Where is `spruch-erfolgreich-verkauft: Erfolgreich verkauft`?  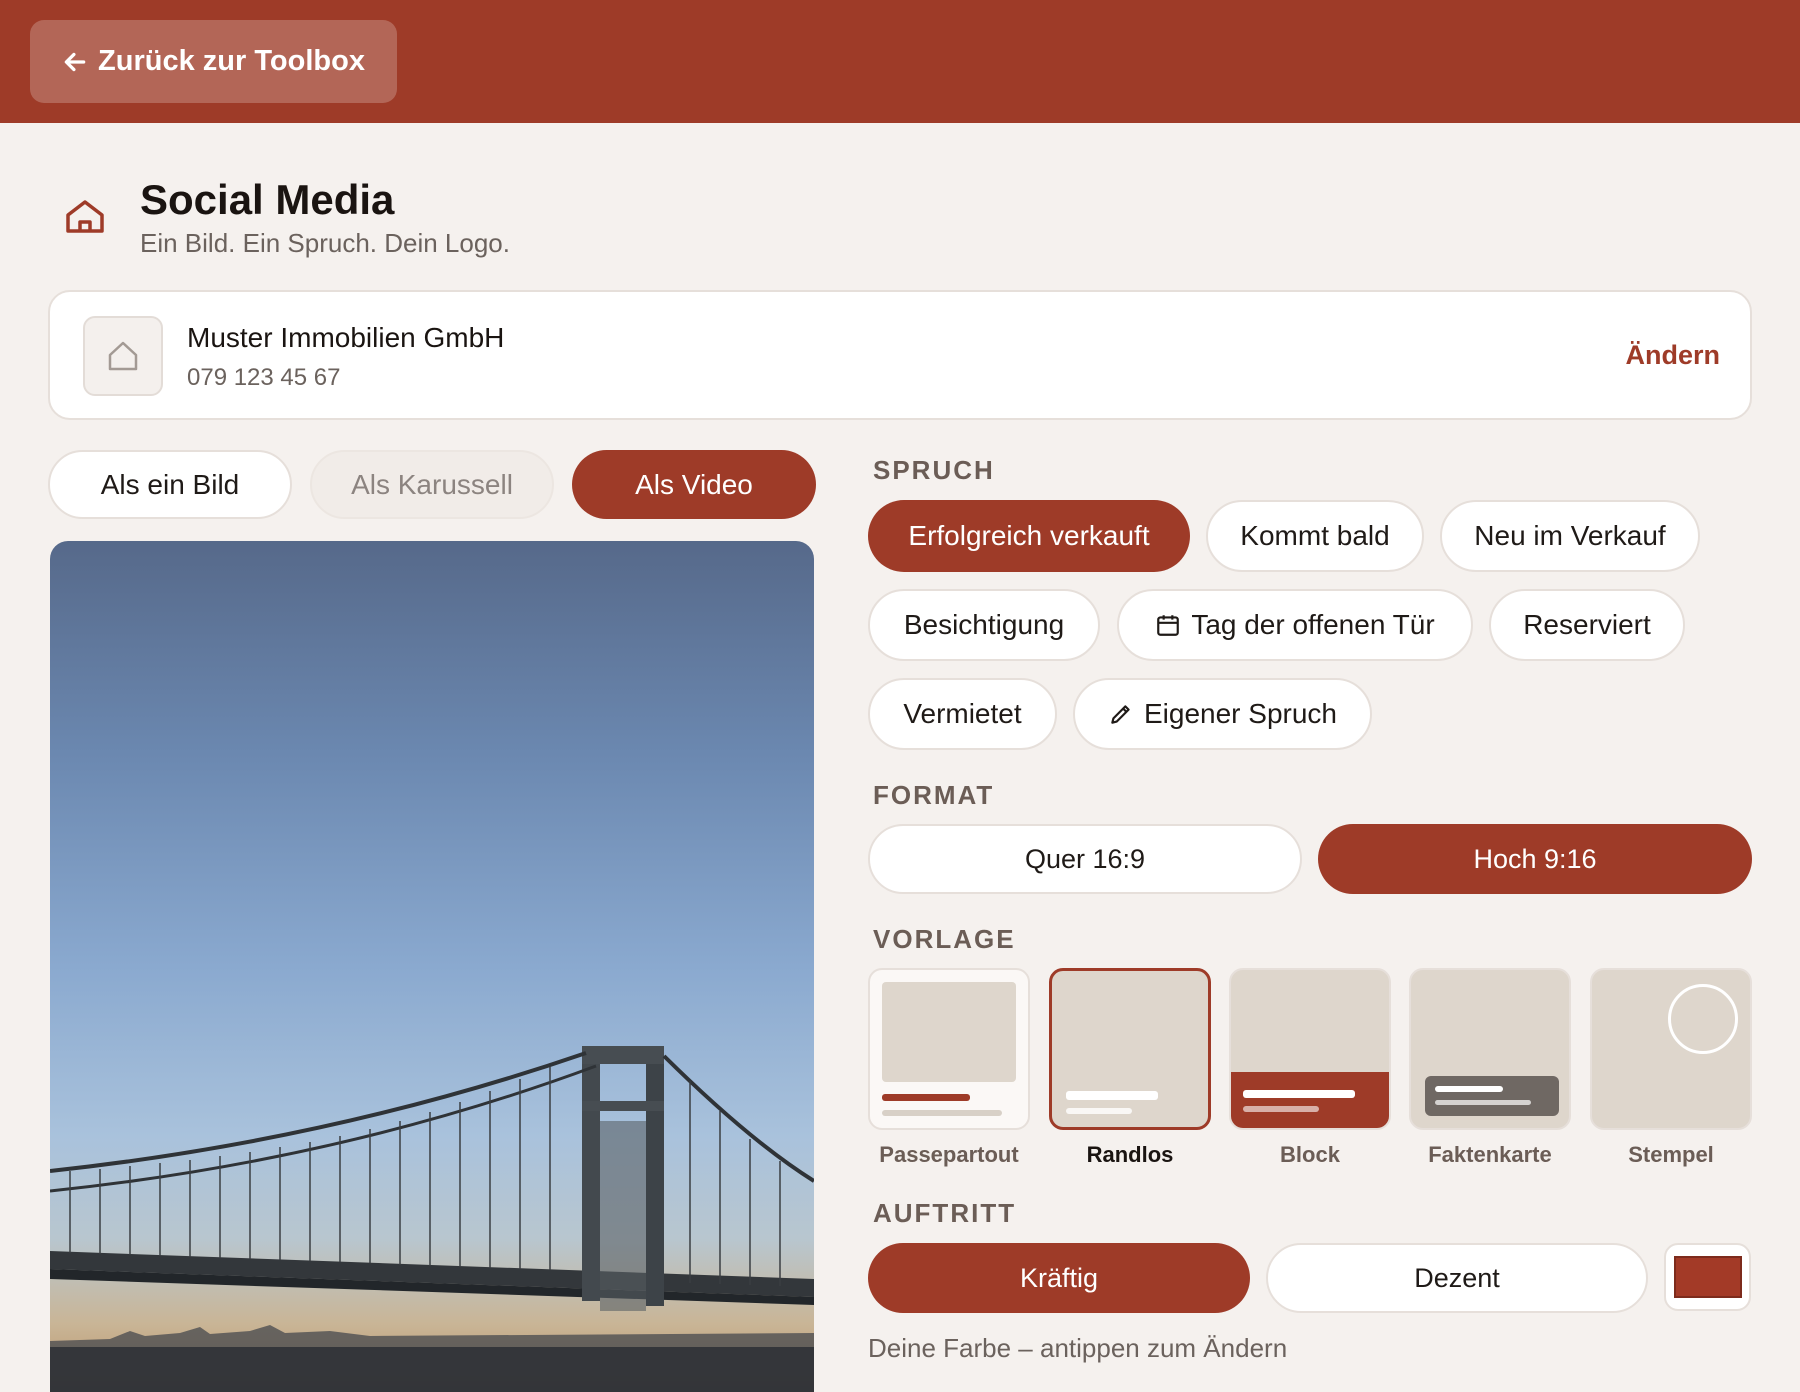 spruch-erfolgreich-verkauft: Erfolgreich verkauft is located at coordinates (1029, 536).